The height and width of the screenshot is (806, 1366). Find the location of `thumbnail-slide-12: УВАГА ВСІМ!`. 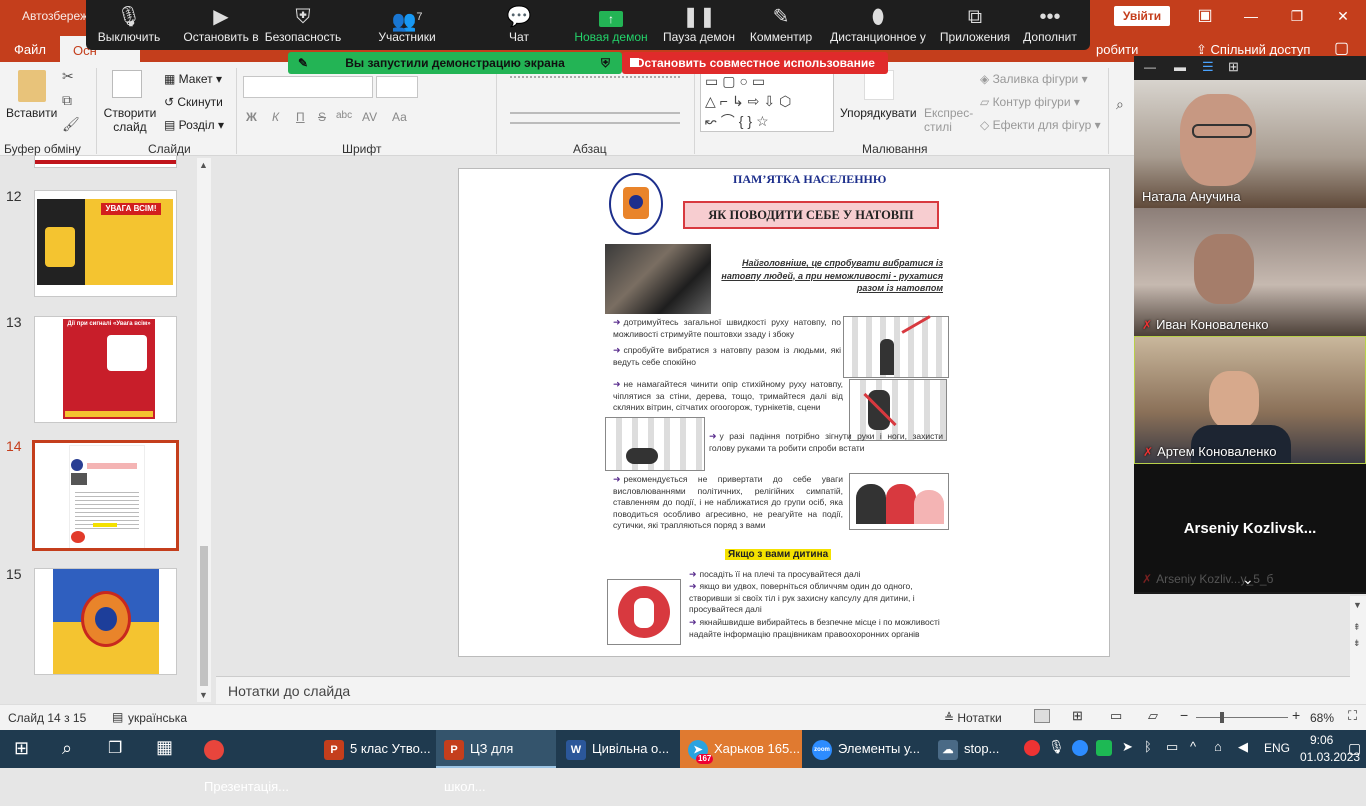

thumbnail-slide-12: УВАГА ВСІМ! is located at coordinates (105, 243).